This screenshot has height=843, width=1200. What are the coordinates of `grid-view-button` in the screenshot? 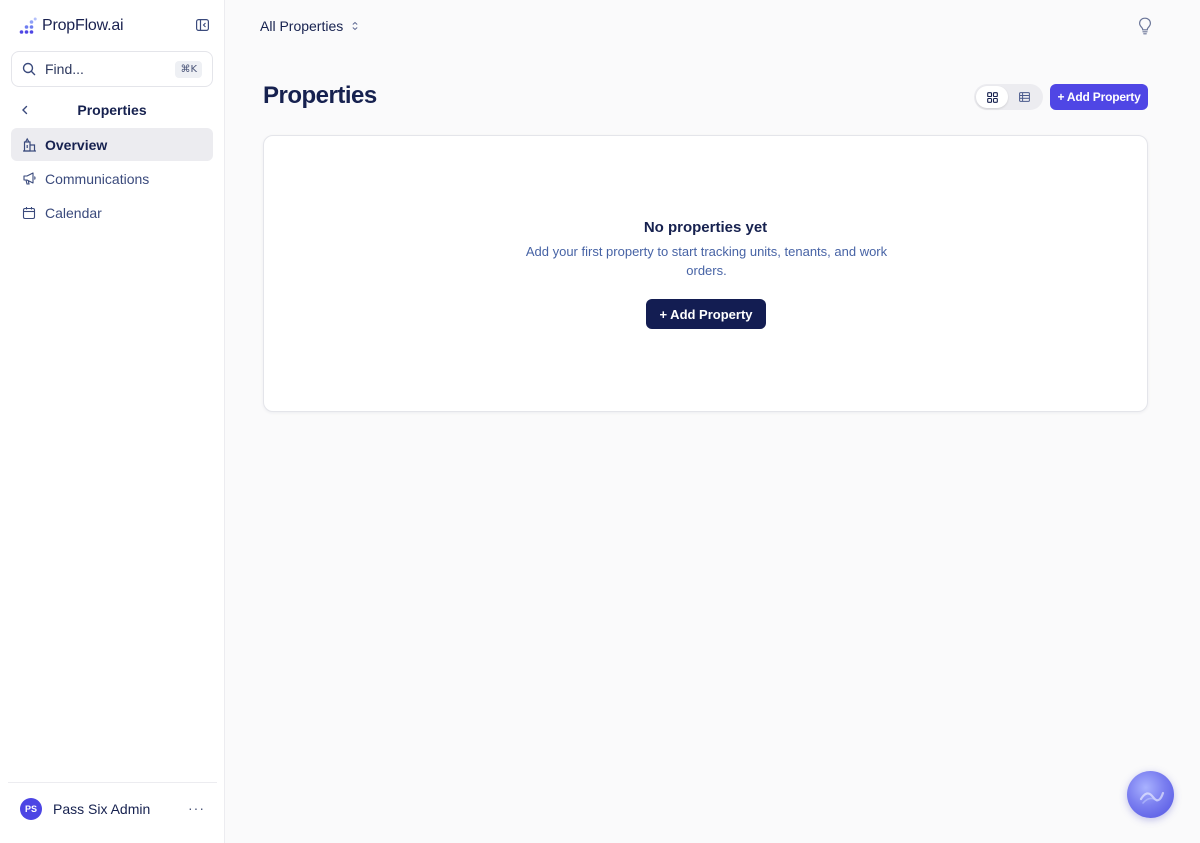 It's located at (992, 97).